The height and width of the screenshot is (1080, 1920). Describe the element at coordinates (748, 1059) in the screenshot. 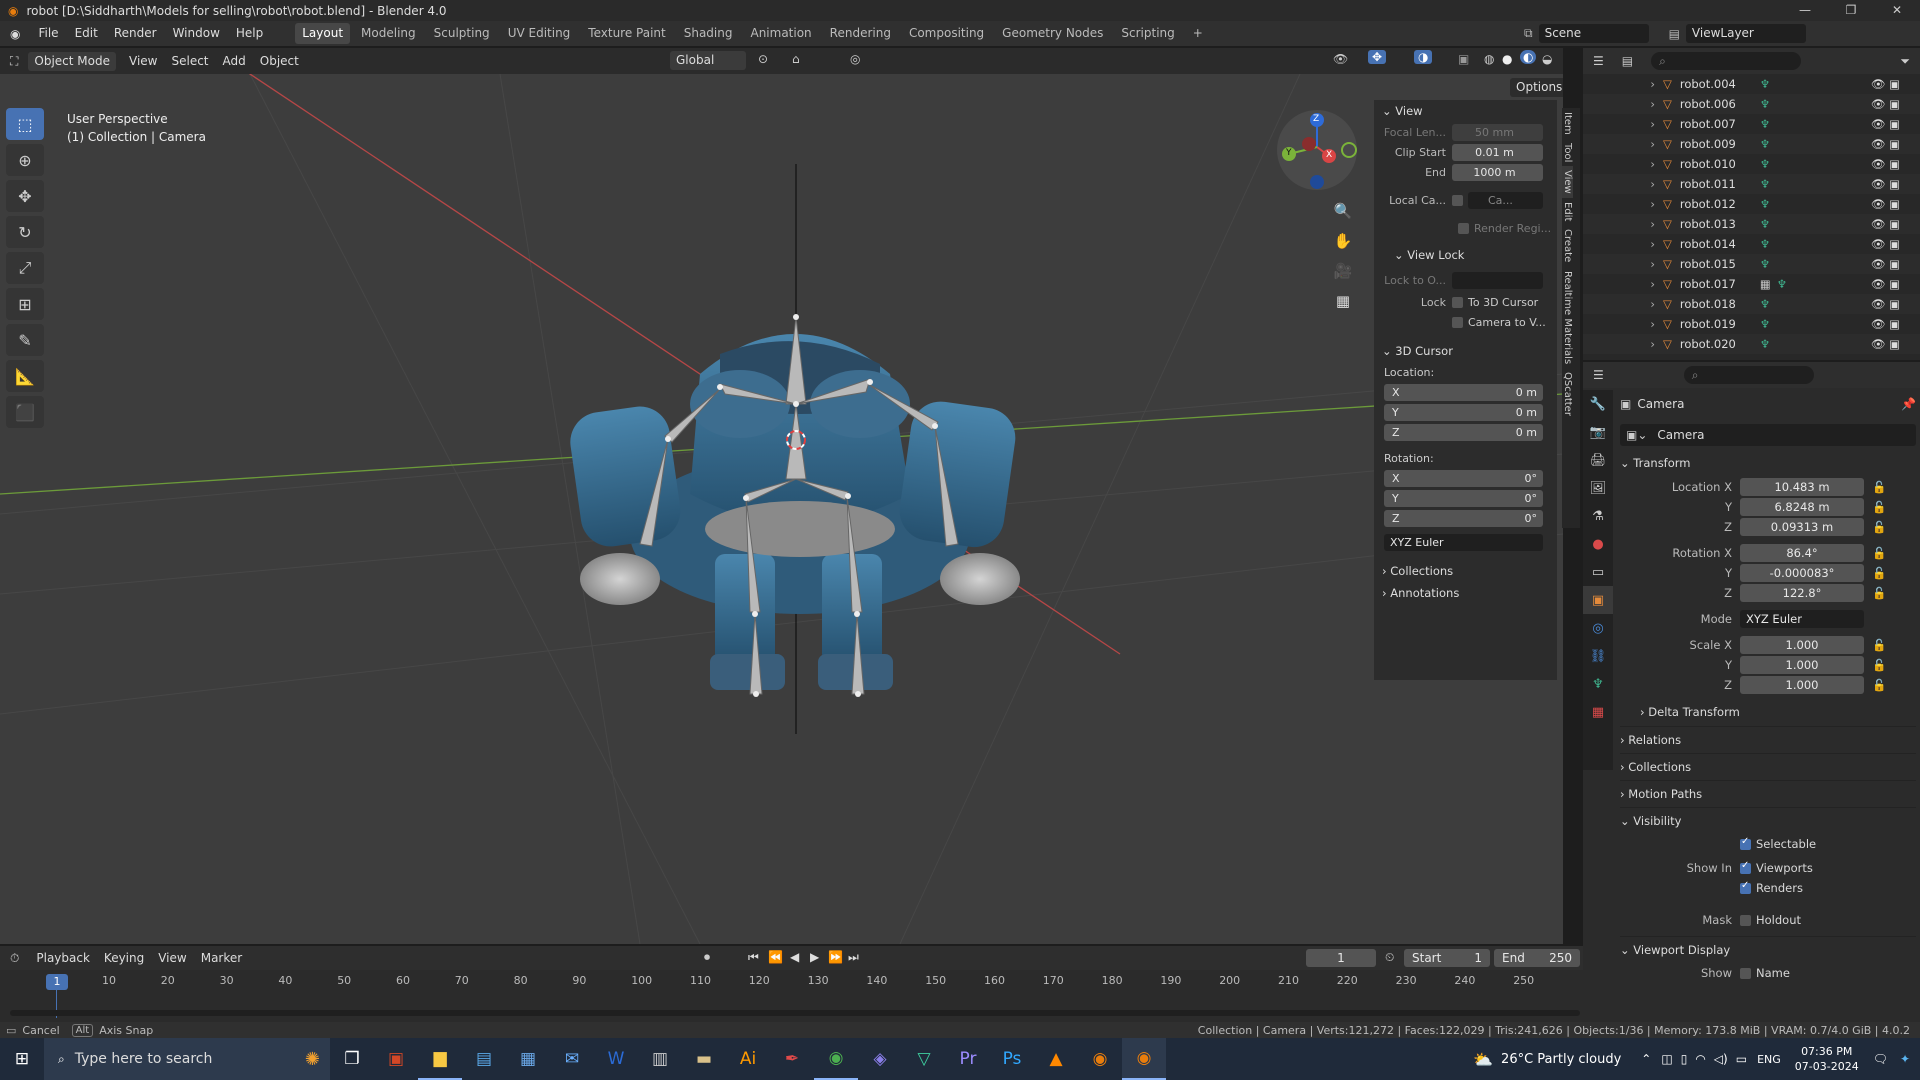

I see `illustrator-icon: Ai` at that location.